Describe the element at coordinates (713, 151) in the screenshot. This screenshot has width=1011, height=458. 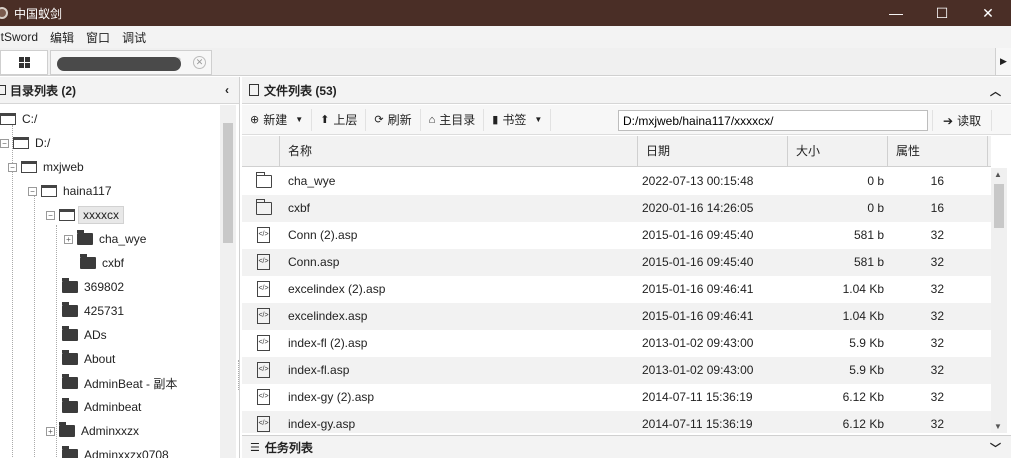
I see `column-date: 日期` at that location.